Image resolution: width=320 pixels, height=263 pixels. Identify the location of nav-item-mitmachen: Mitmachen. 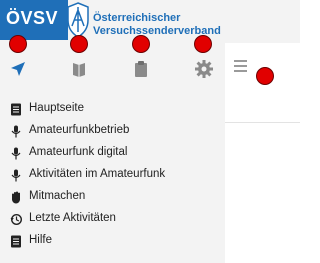
(112, 198).